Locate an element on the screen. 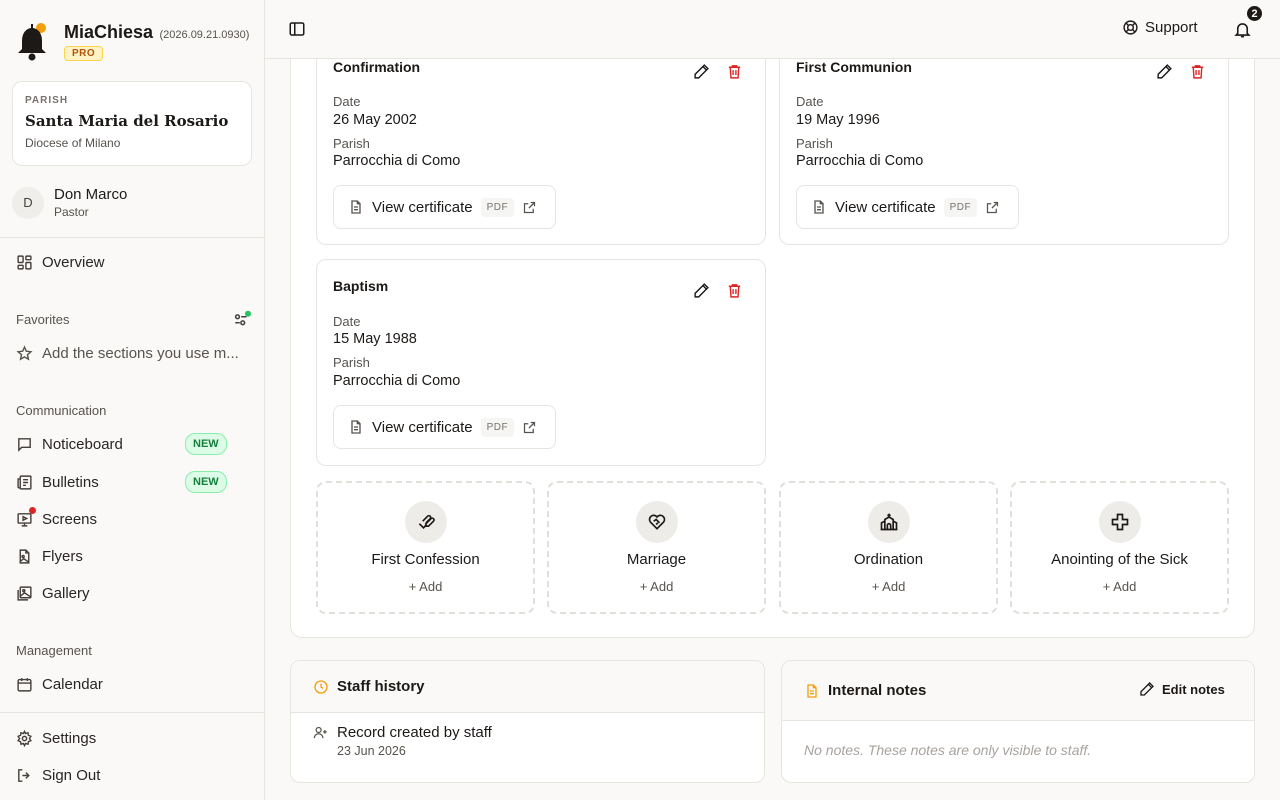 The width and height of the screenshot is (1280, 800). topbar: Support 2 is located at coordinates (772, 29).